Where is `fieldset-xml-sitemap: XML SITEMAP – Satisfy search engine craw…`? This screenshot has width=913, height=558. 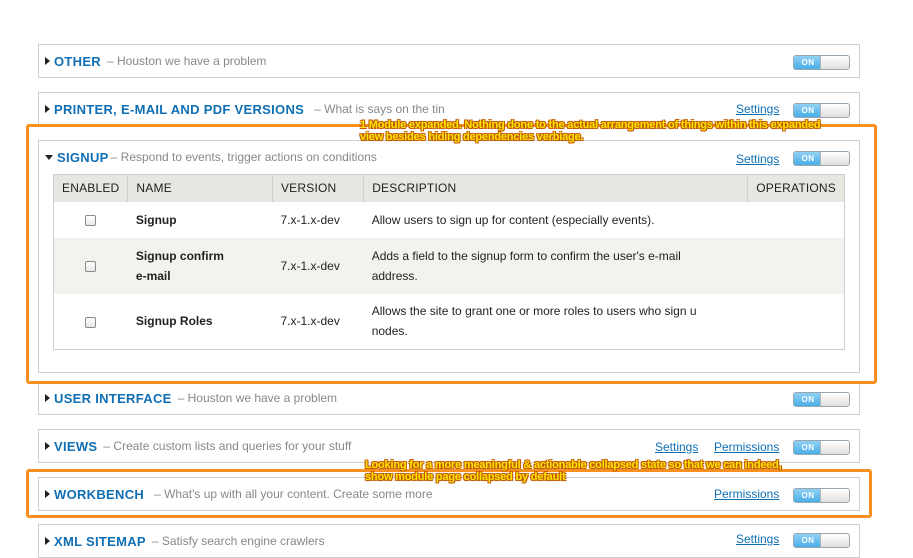 fieldset-xml-sitemap: XML SITEMAP – Satisfy search engine craw… is located at coordinates (449, 541).